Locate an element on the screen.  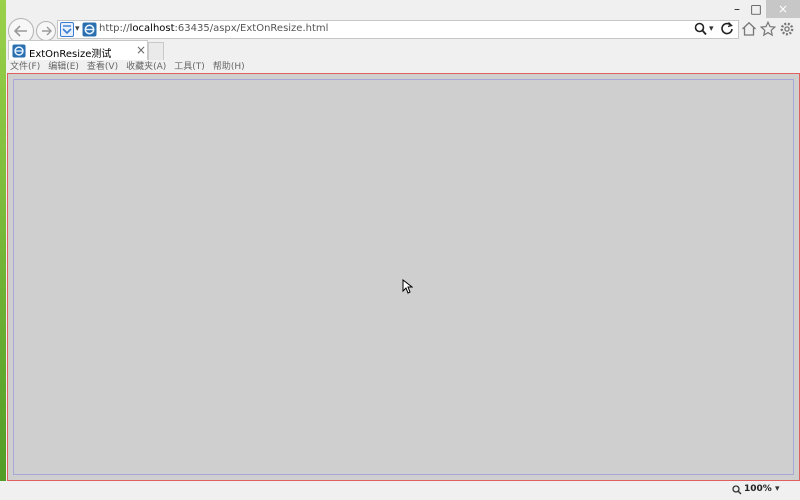
compatibility-view-button is located at coordinates (67, 29).